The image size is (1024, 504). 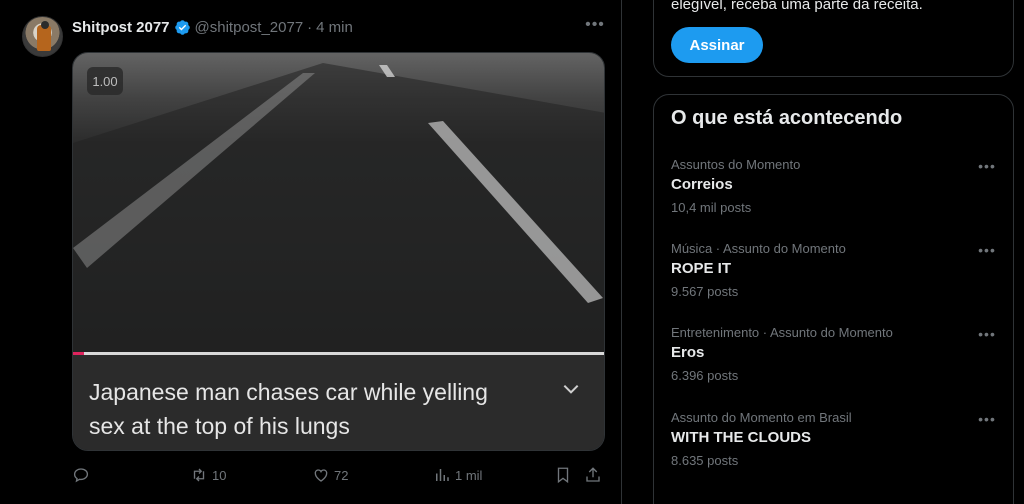 What do you see at coordinates (42, 36) in the screenshot?
I see `author-avatar` at bounding box center [42, 36].